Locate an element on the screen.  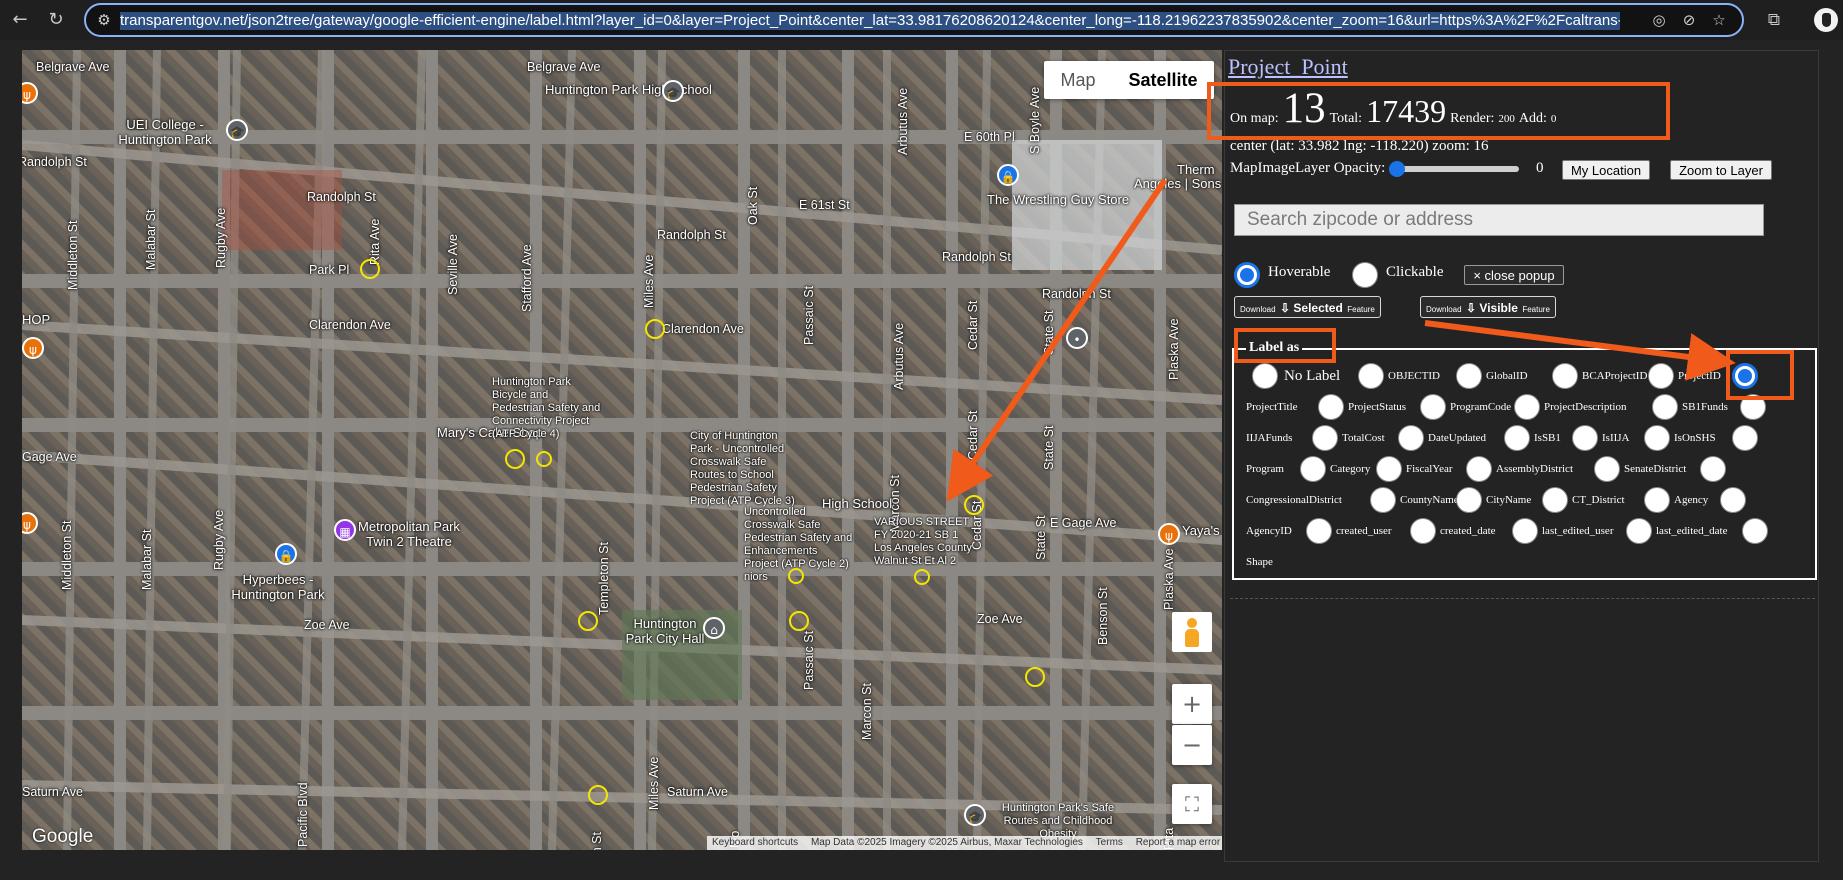
street-label: Plaska Ave is located at coordinates (1169, 579).